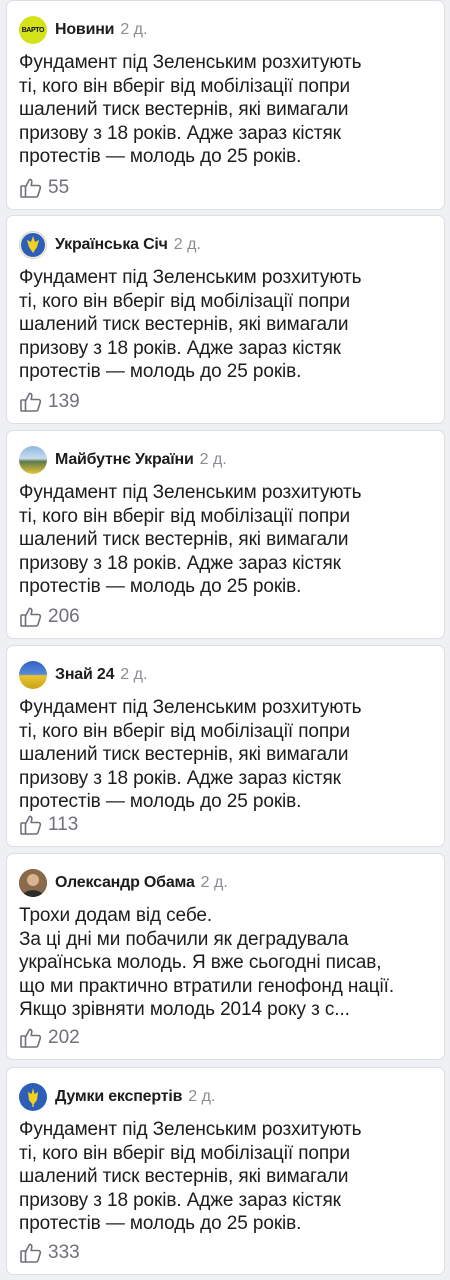 The height and width of the screenshot is (1280, 450). I want to click on person-silhouette-icon, so click(33, 883).